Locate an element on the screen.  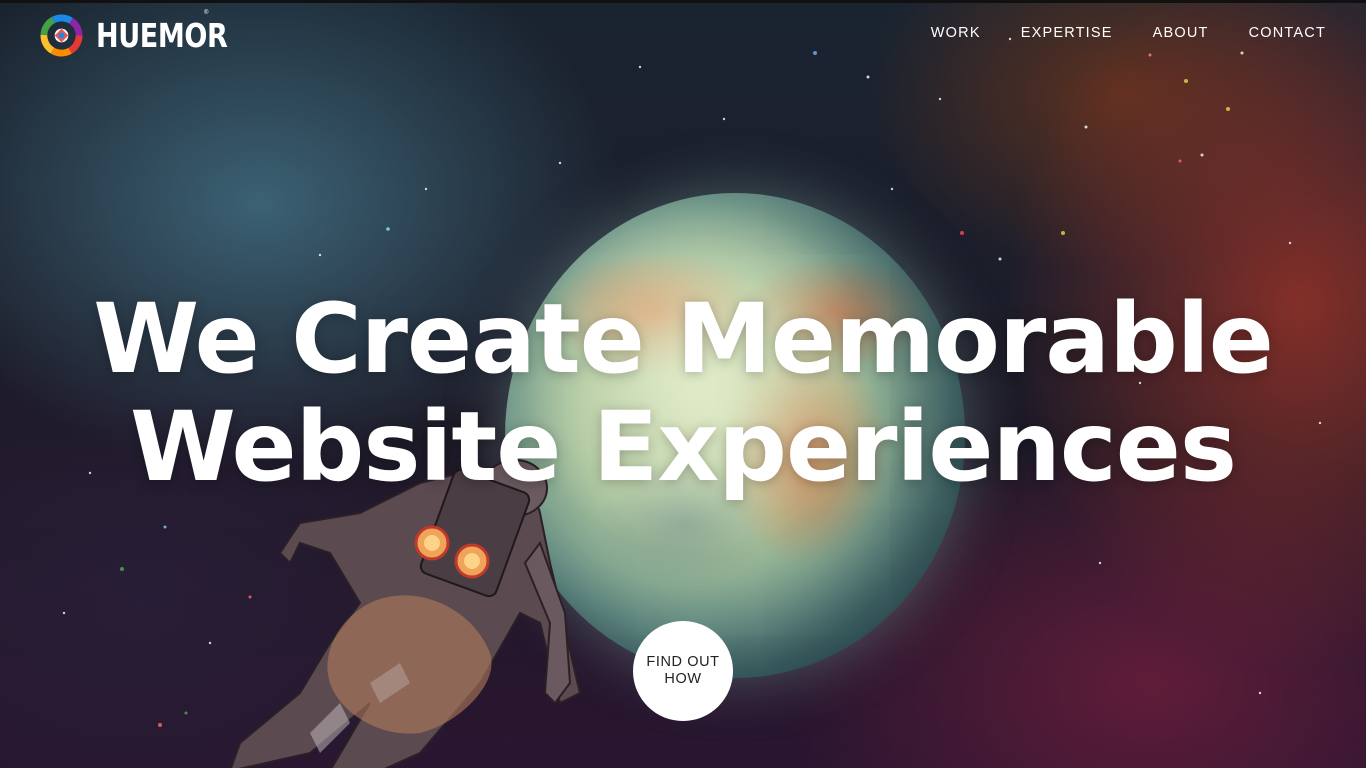
brand-name: HUEMOR is located at coordinates (162, 35).